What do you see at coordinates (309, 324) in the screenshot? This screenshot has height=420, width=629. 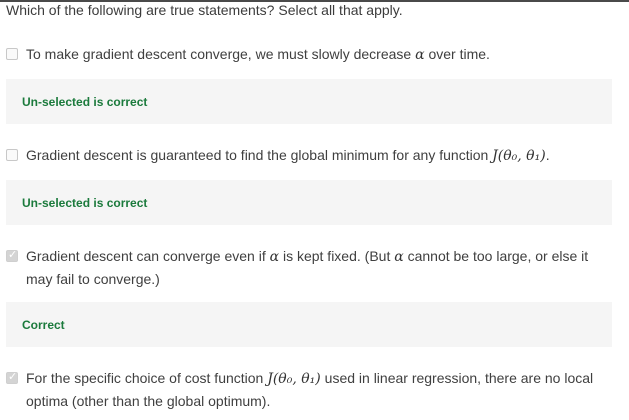 I see `option-3-feedback: Correct` at bounding box center [309, 324].